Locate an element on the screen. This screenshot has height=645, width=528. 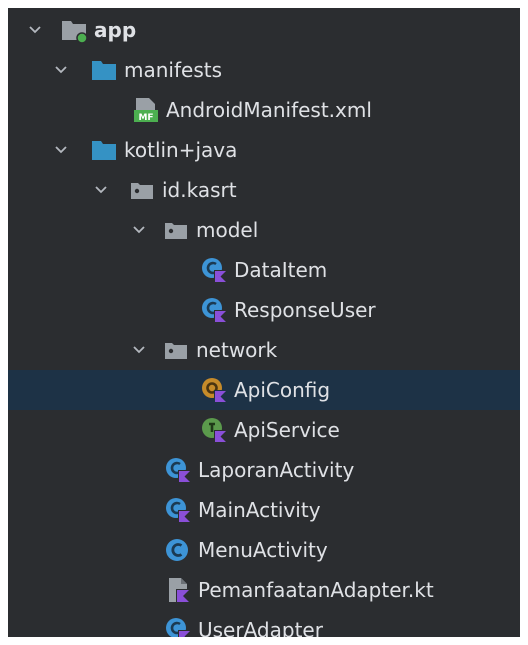
source-folder-icon is located at coordinates (104, 150).